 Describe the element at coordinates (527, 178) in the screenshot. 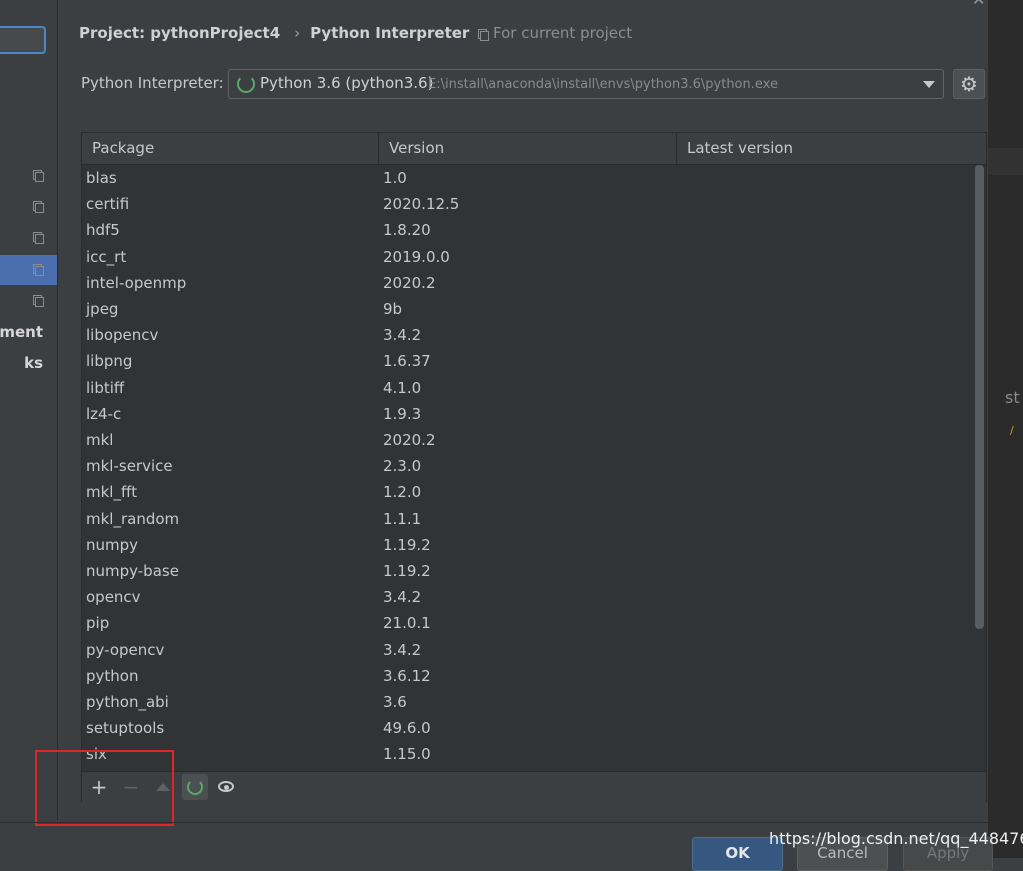

I see `table-row: blas 1.0` at that location.